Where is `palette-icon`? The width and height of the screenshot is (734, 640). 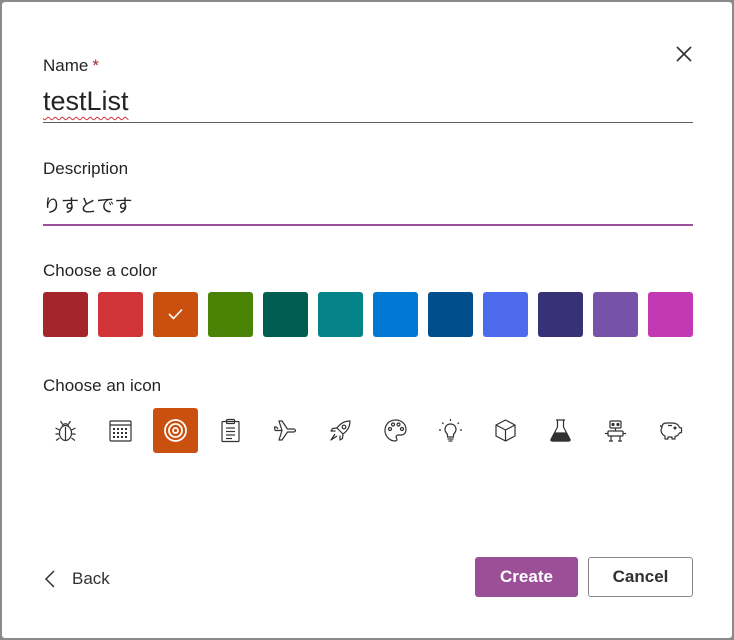
palette-icon is located at coordinates (395, 430).